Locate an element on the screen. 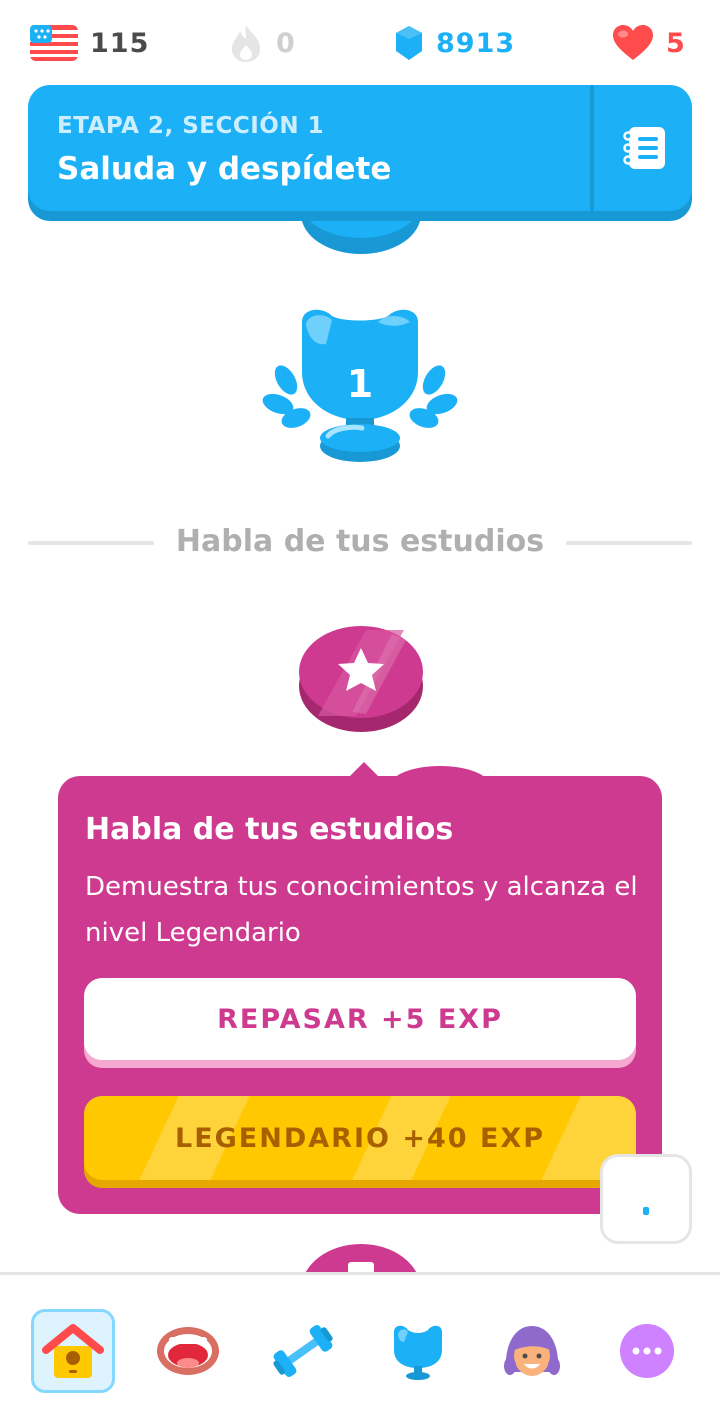 The image size is (720, 1423). legendary-button-label: LEGENDARIO +40 EXP is located at coordinates (360, 1138).